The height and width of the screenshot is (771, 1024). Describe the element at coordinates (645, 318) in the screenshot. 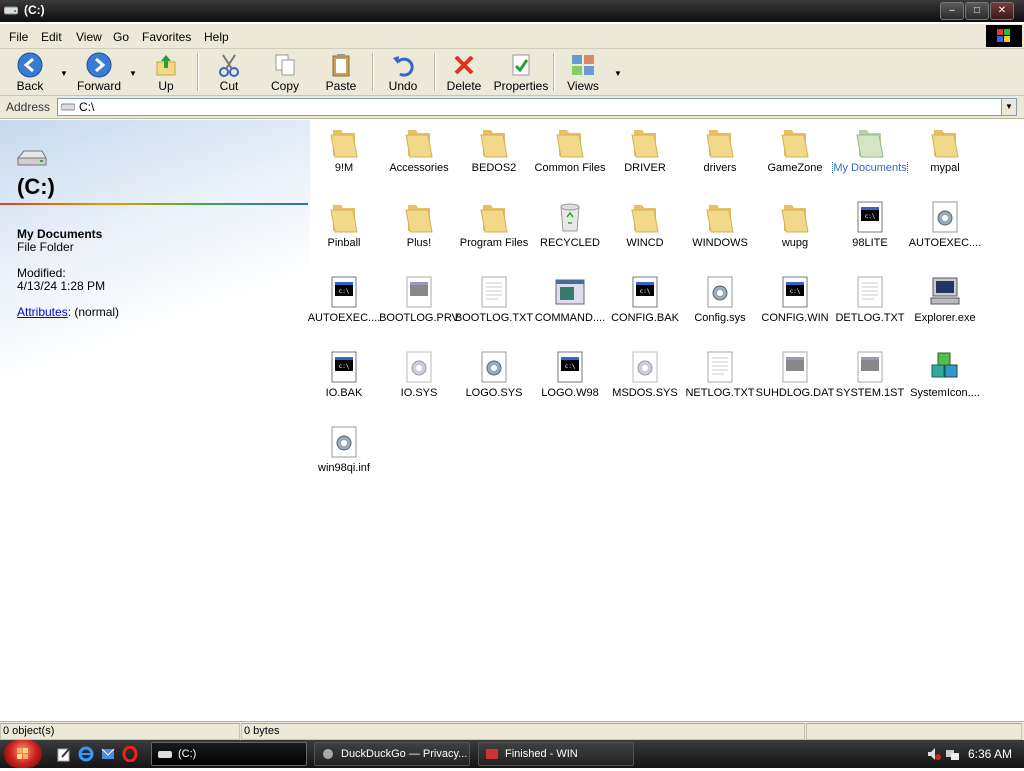

I see `file-name: CONFIG.BAK` at that location.